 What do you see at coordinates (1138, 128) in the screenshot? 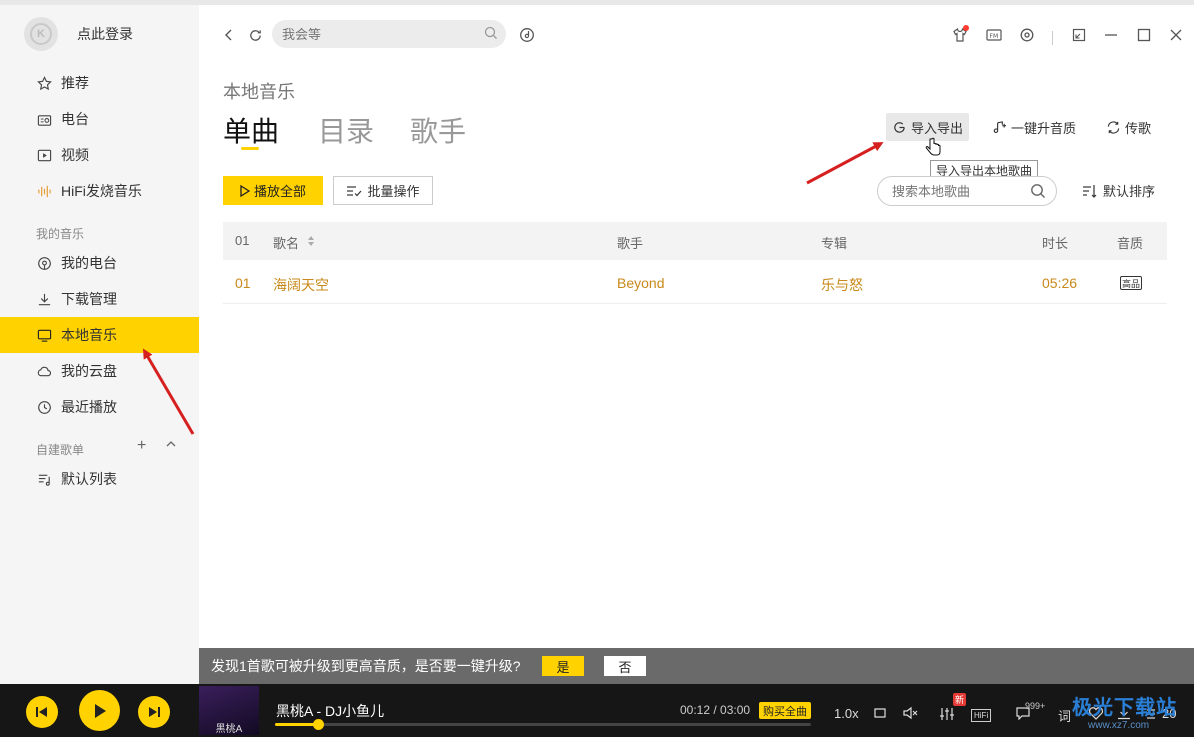
I see `transfer-songs-label: 传歌` at bounding box center [1138, 128].